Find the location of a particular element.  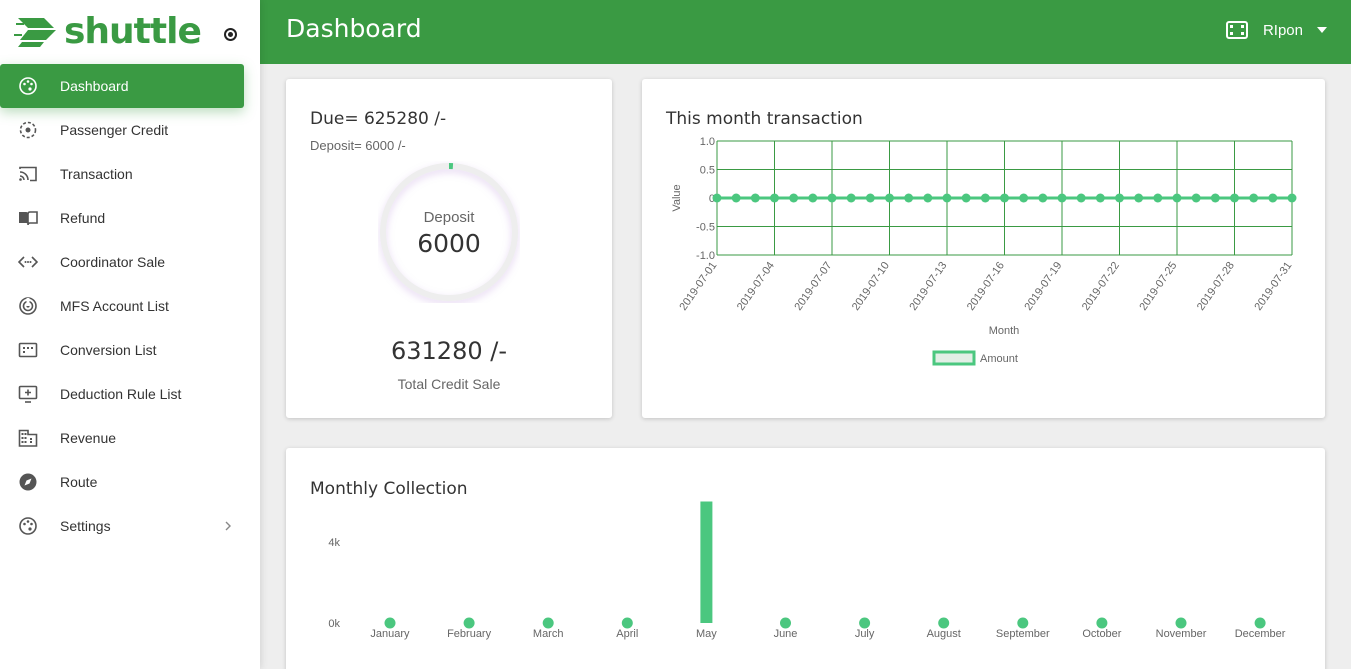

sidebar-item-label: Settings is located at coordinates (85, 526).